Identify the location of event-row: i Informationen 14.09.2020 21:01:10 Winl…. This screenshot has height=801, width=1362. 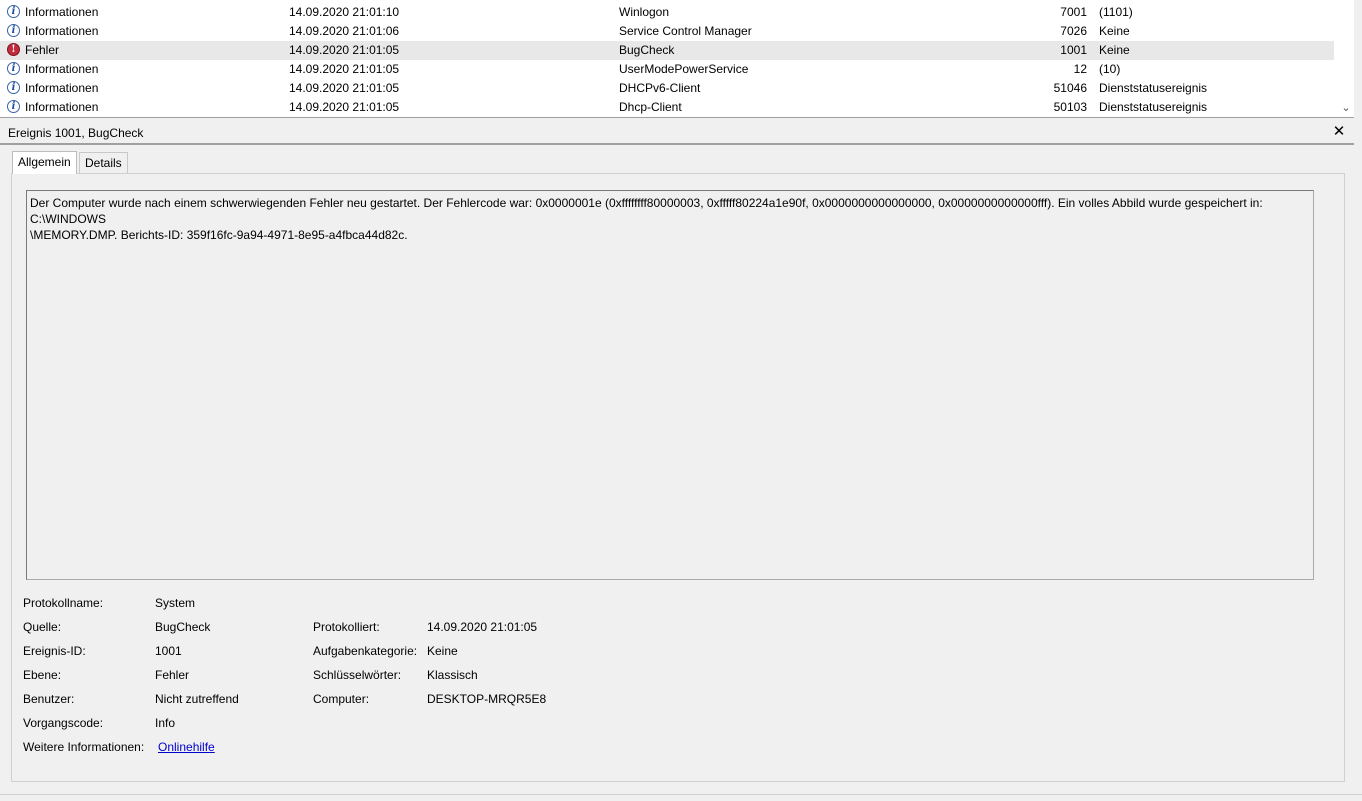
(667, 12).